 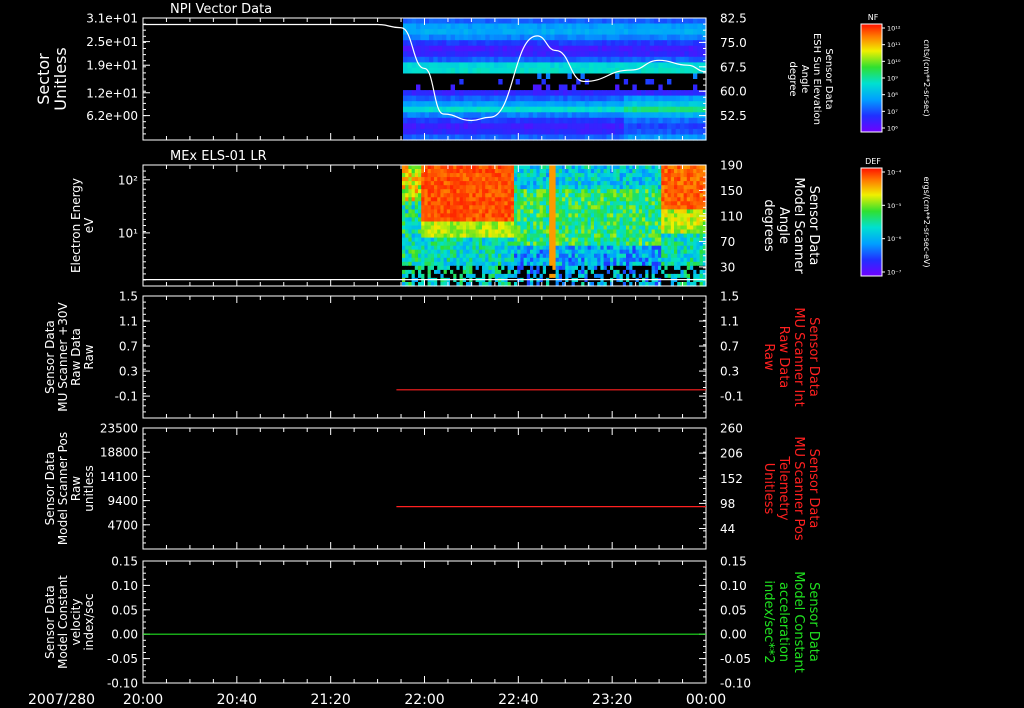 I want to click on right-tick-label: 152, so click(x=731, y=479).